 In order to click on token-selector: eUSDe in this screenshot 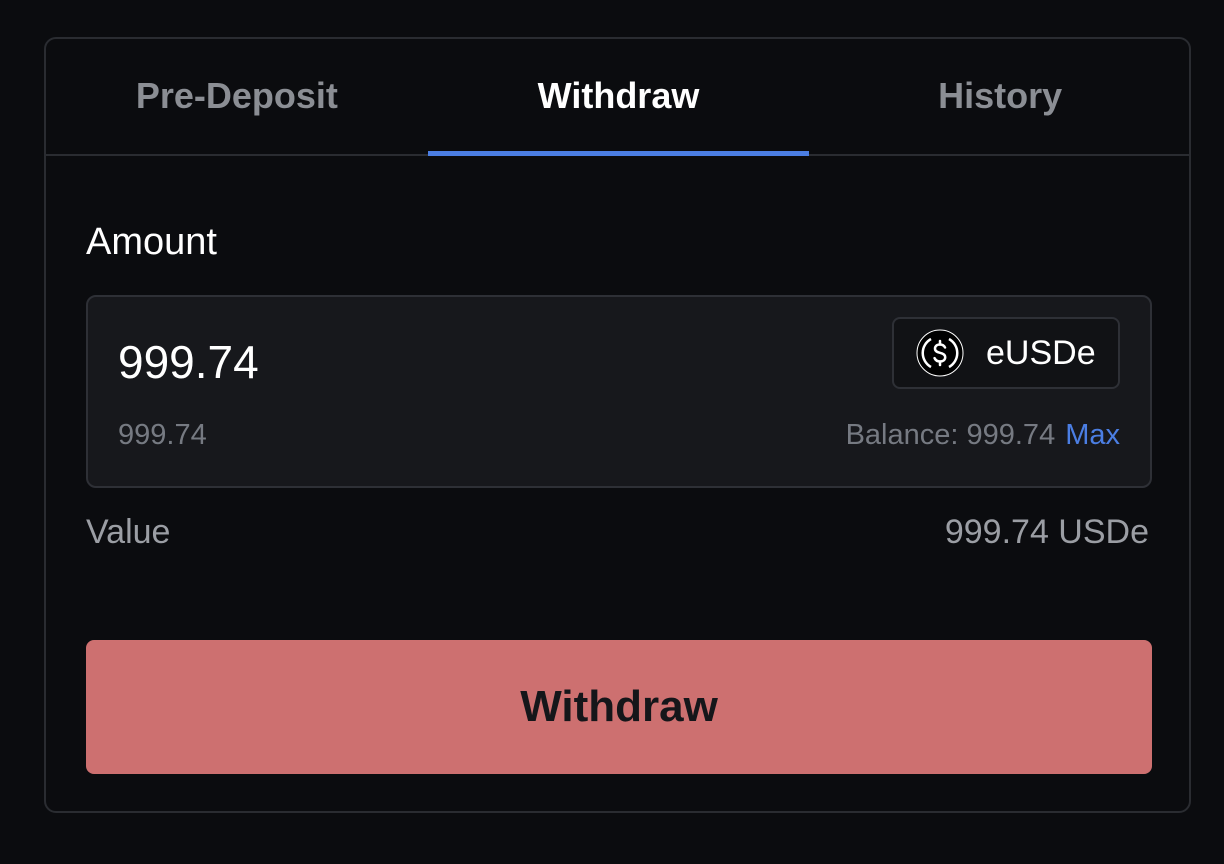, I will do `click(1006, 353)`.